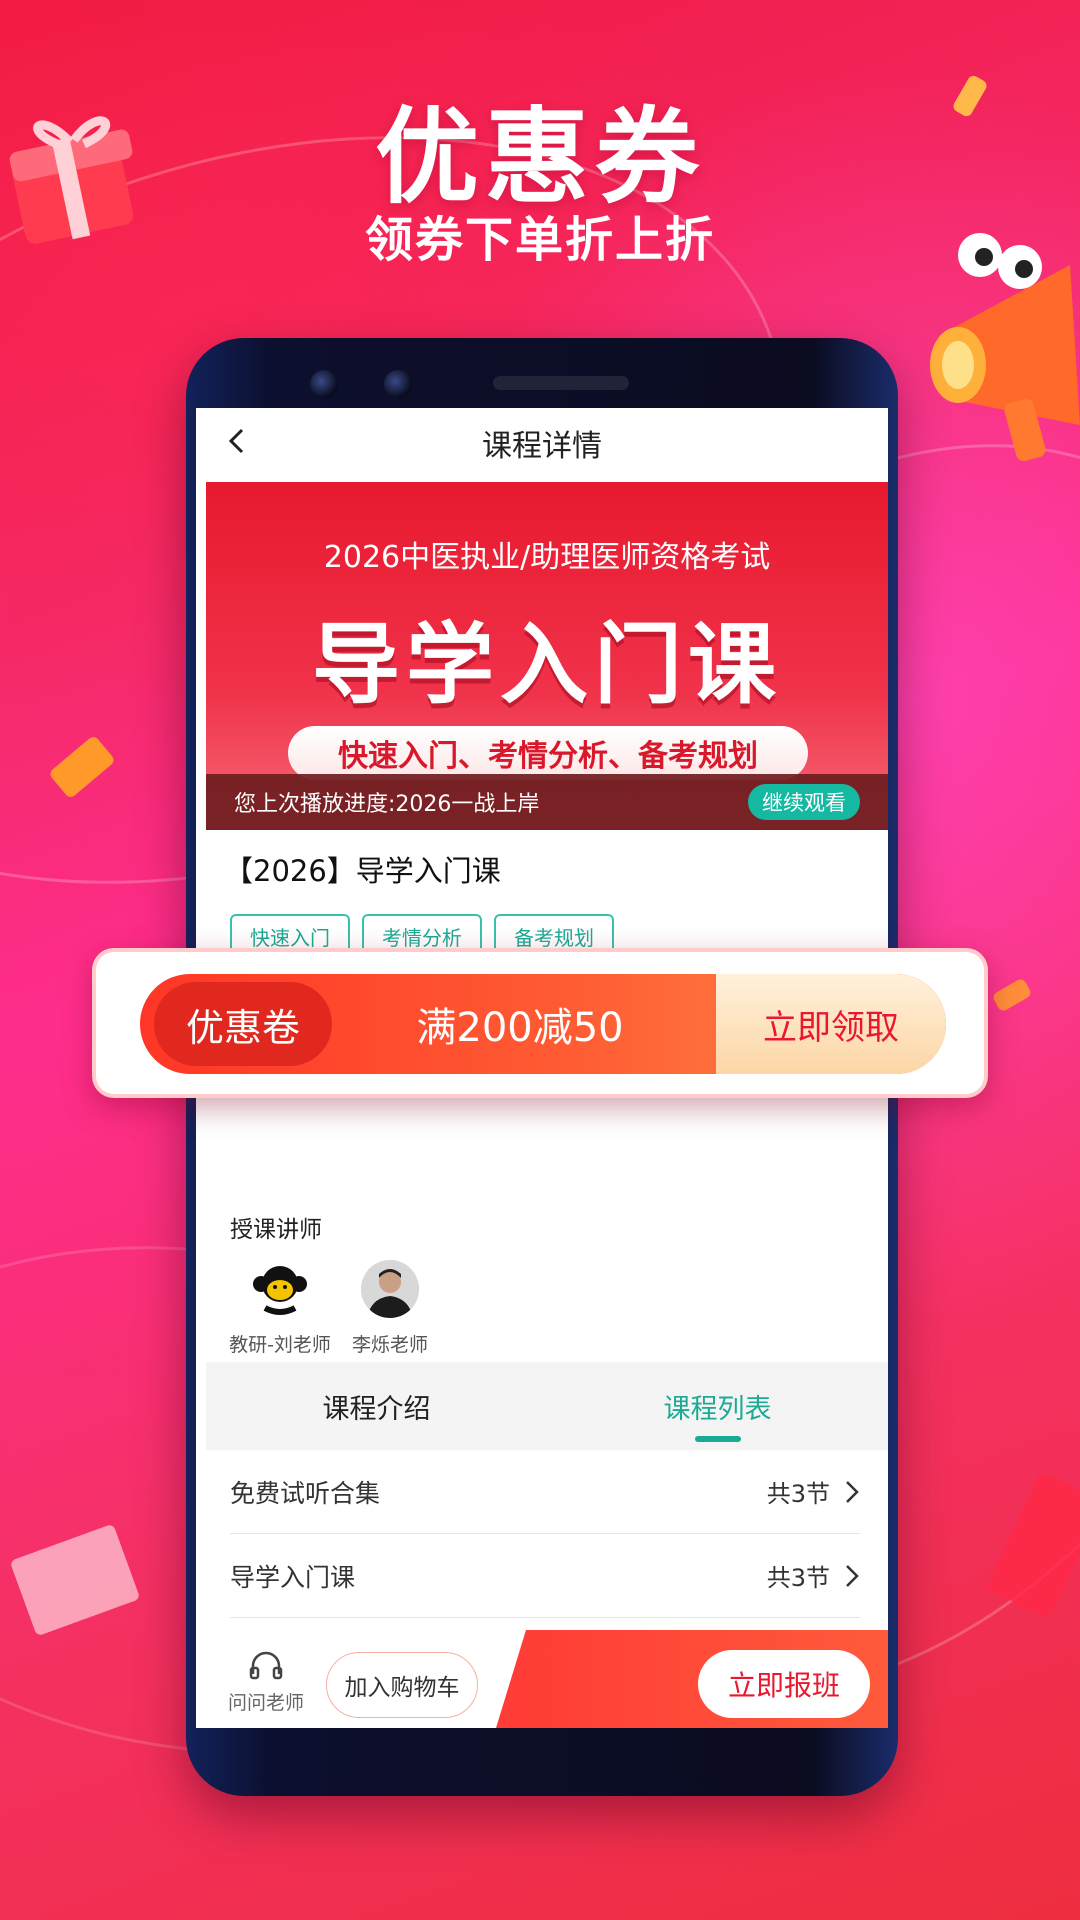  What do you see at coordinates (520, 1028) in the screenshot?
I see `coupon-amount: 满200减50` at bounding box center [520, 1028].